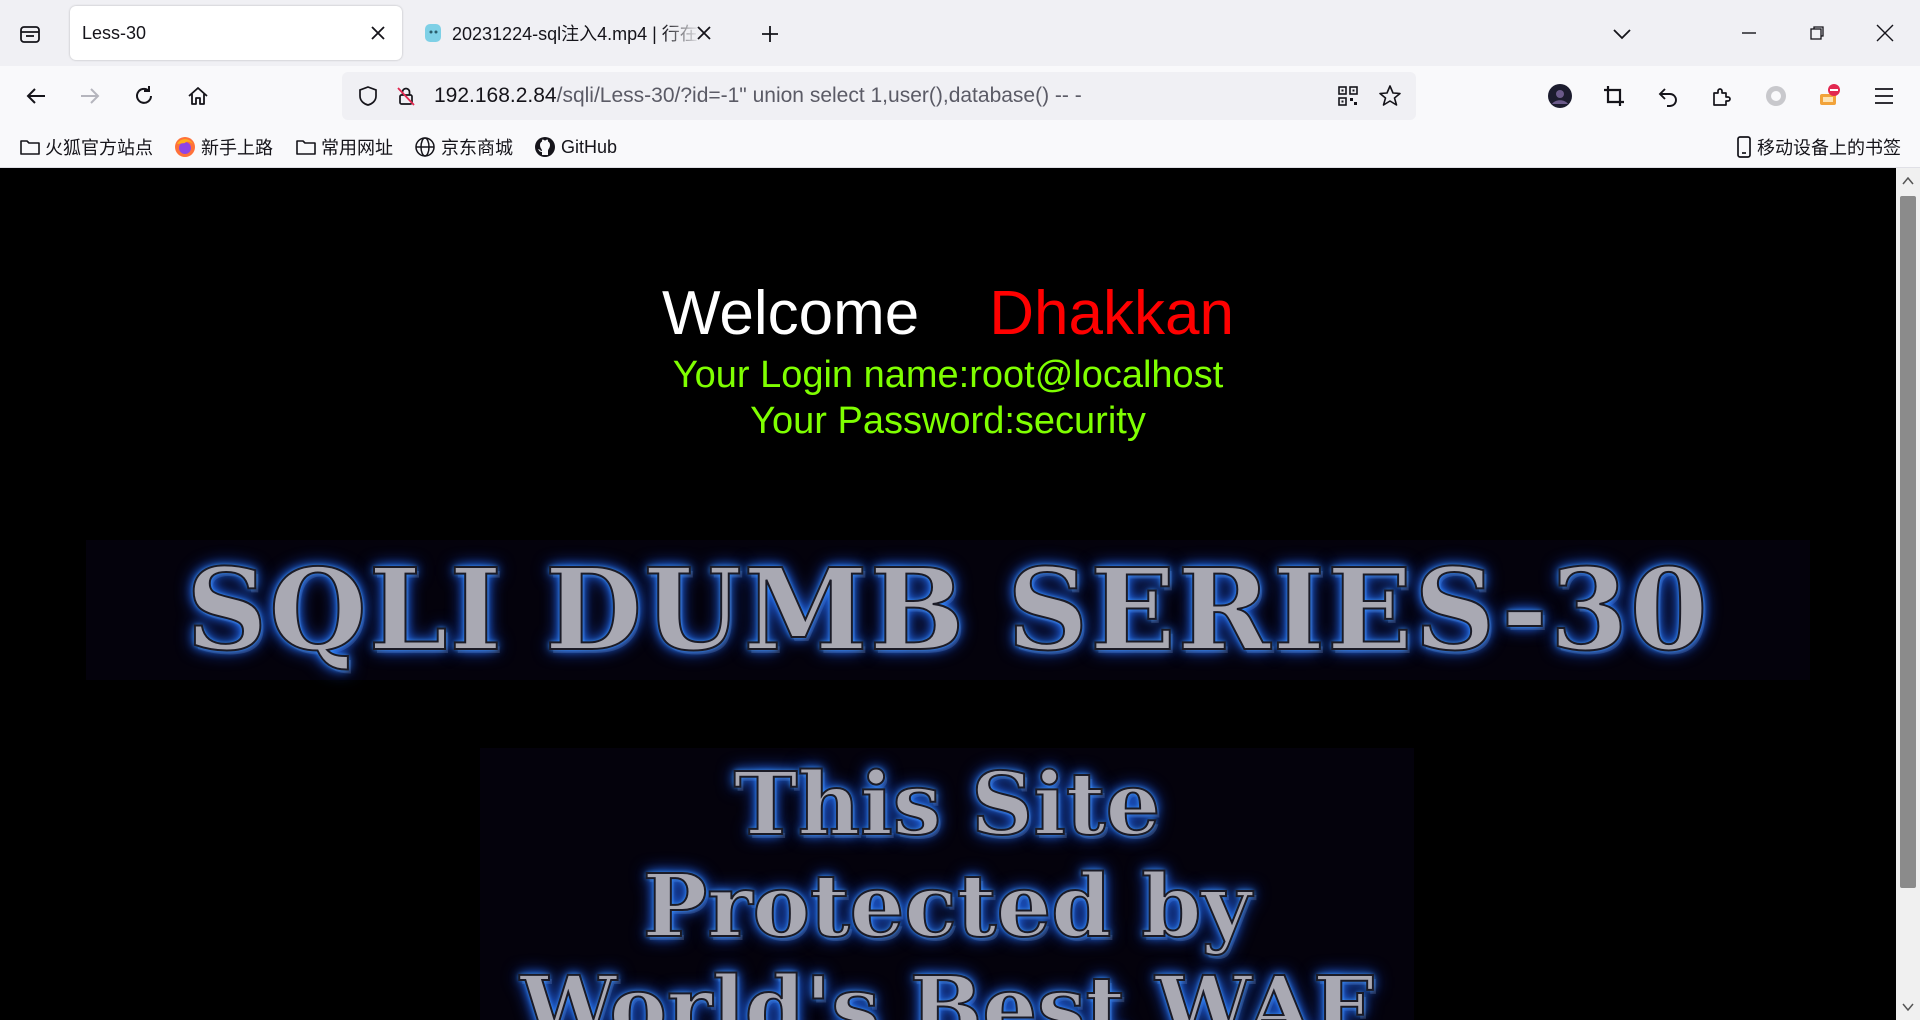  Describe the element at coordinates (947, 804) in the screenshot. I see `waf-line-1: This Site` at that location.